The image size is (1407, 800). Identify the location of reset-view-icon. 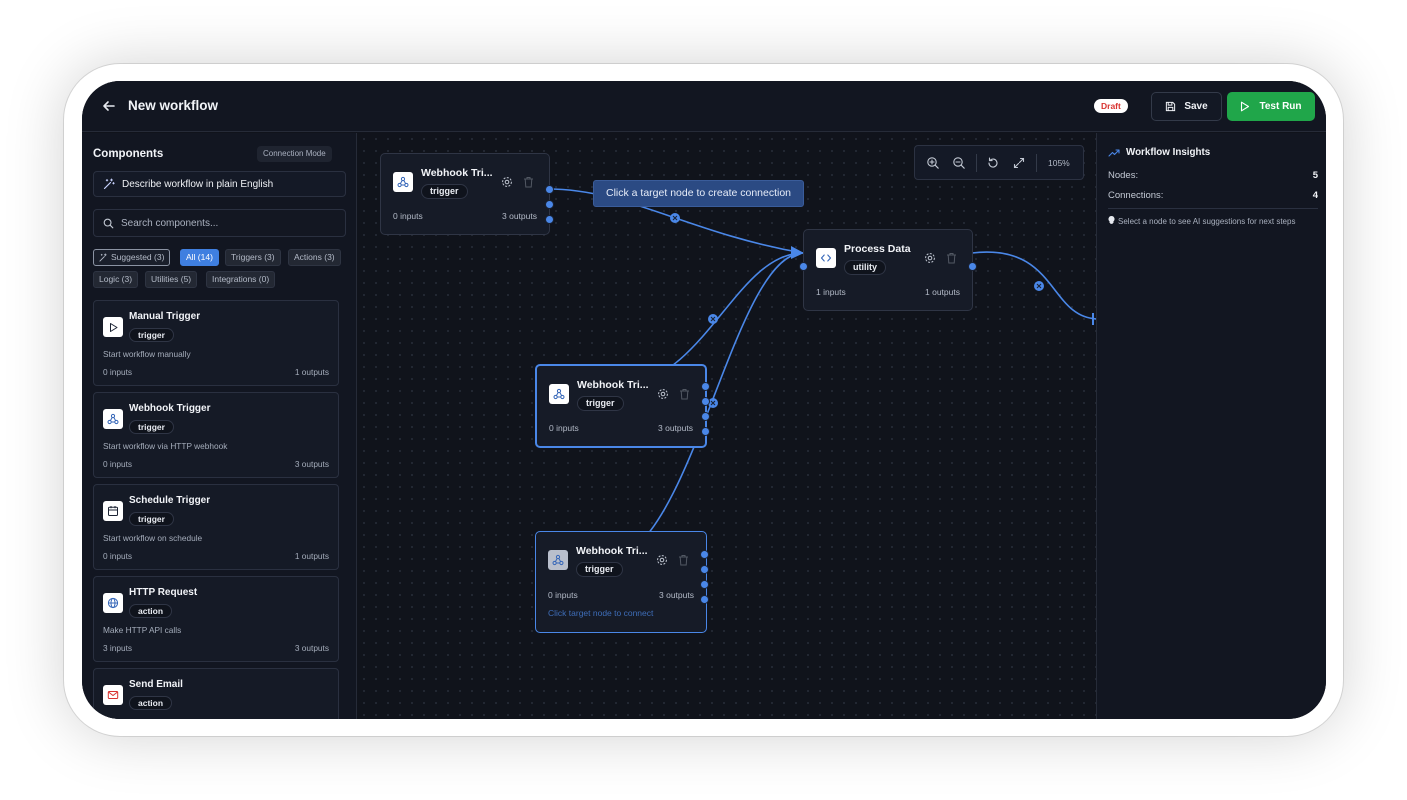
(993, 163).